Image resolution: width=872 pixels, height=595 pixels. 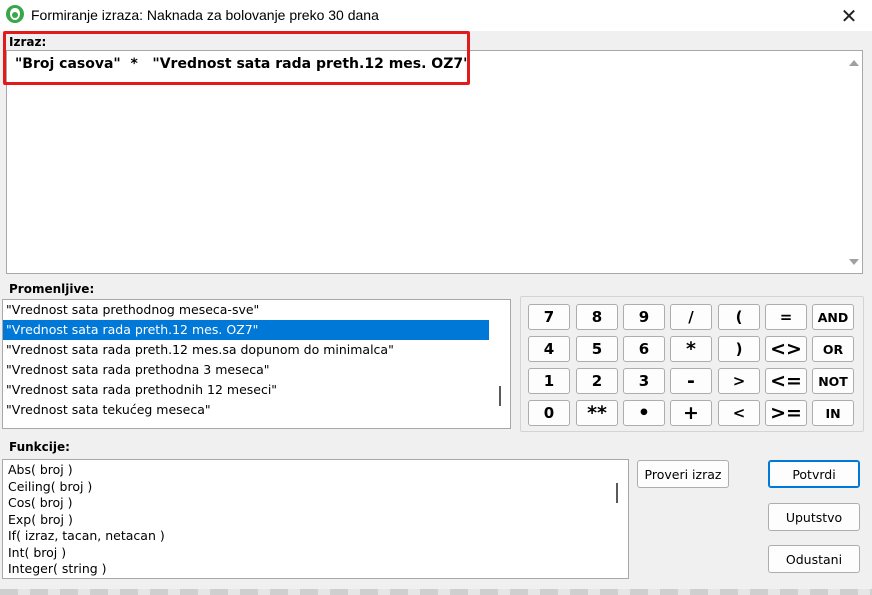 I want to click on key-3: 3, so click(x=644, y=381).